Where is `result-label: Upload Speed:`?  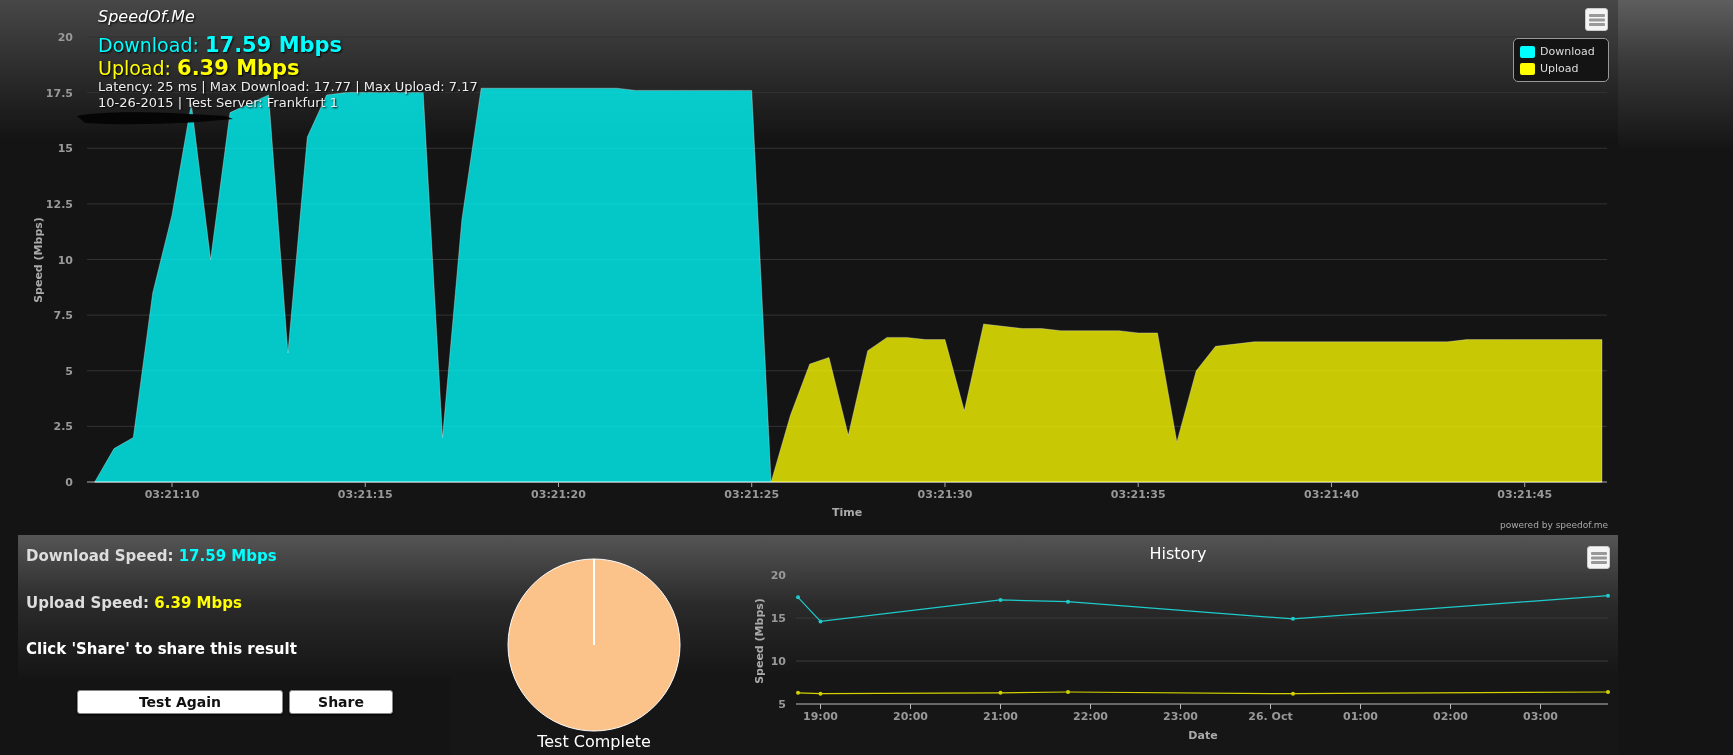 result-label: Upload Speed: is located at coordinates (88, 602).